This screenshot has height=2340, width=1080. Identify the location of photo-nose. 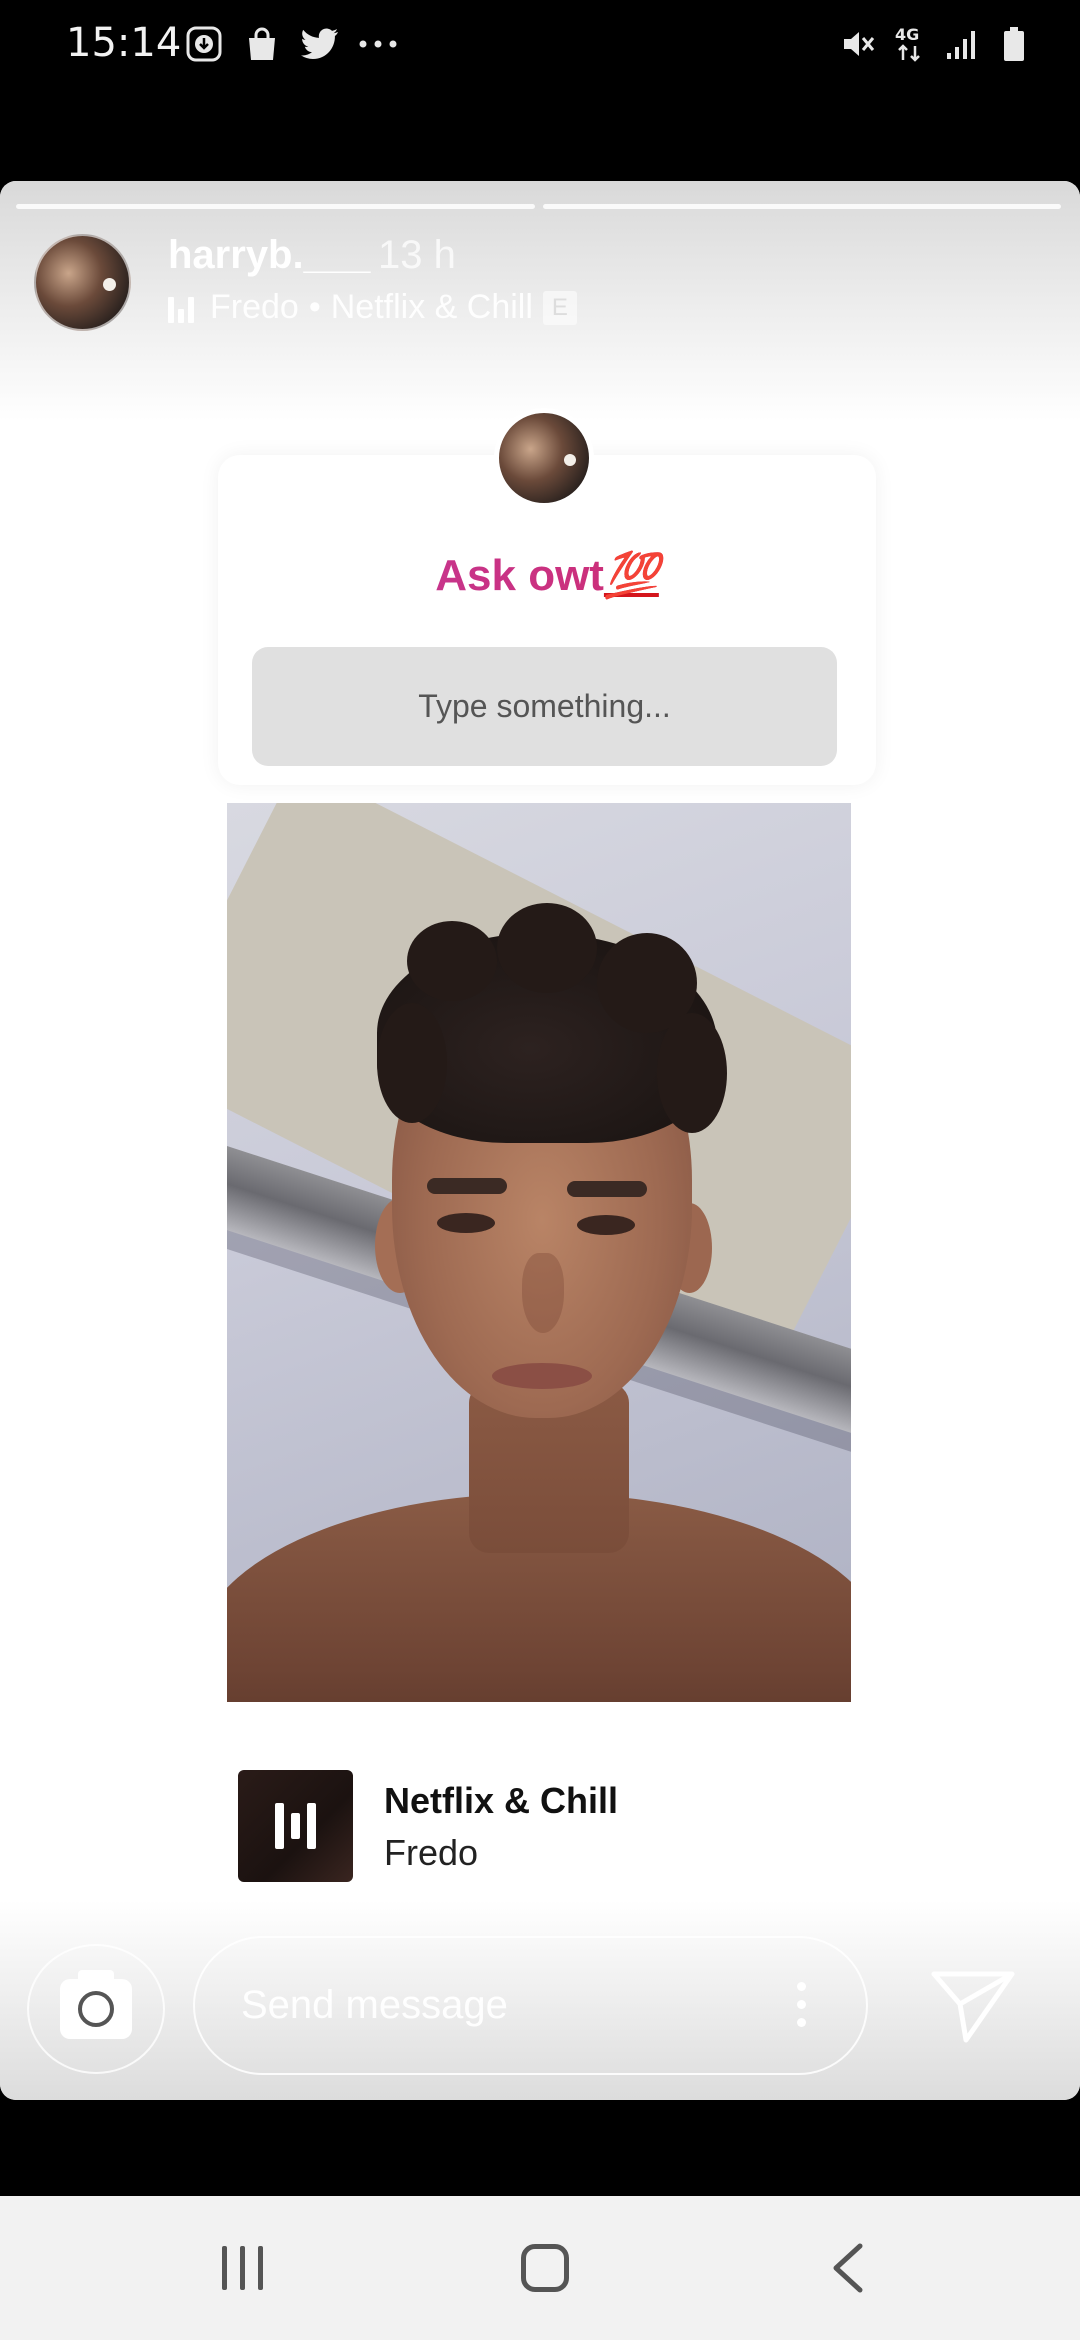
(543, 1293).